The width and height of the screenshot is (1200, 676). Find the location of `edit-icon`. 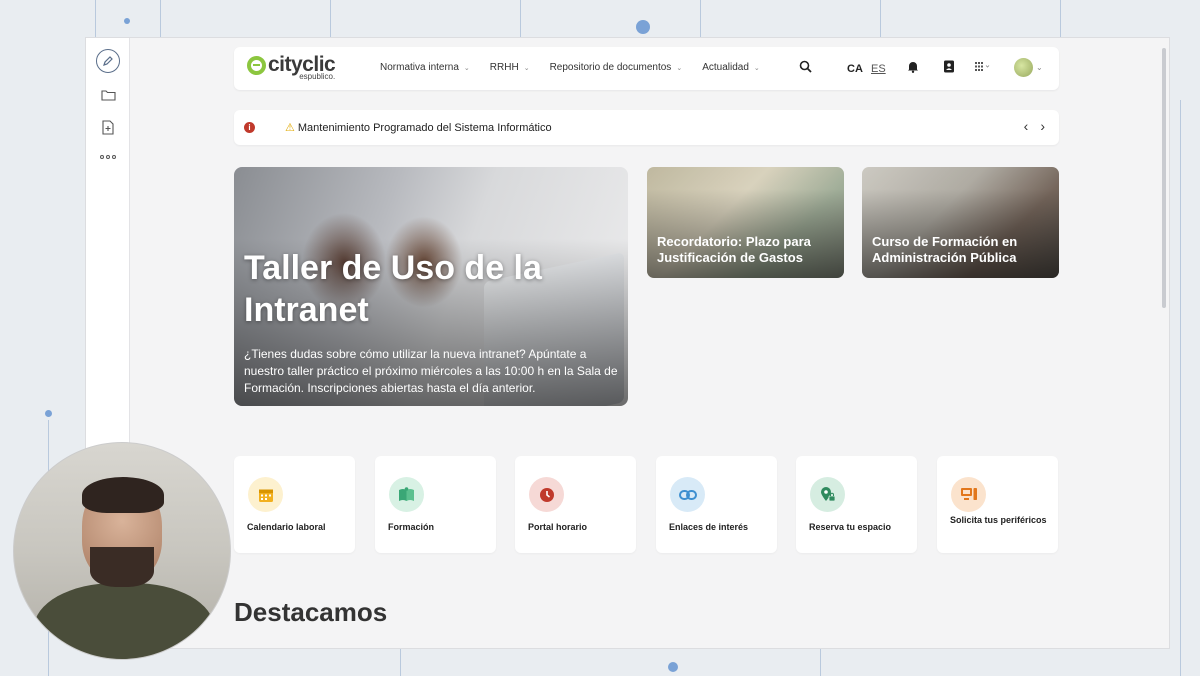

edit-icon is located at coordinates (108, 61).